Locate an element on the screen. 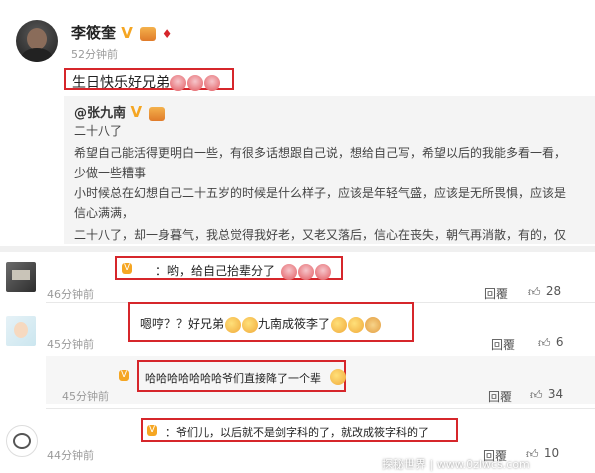 Image resolution: width=595 pixels, height=473 pixels. section-divider is located at coordinates (297, 249).